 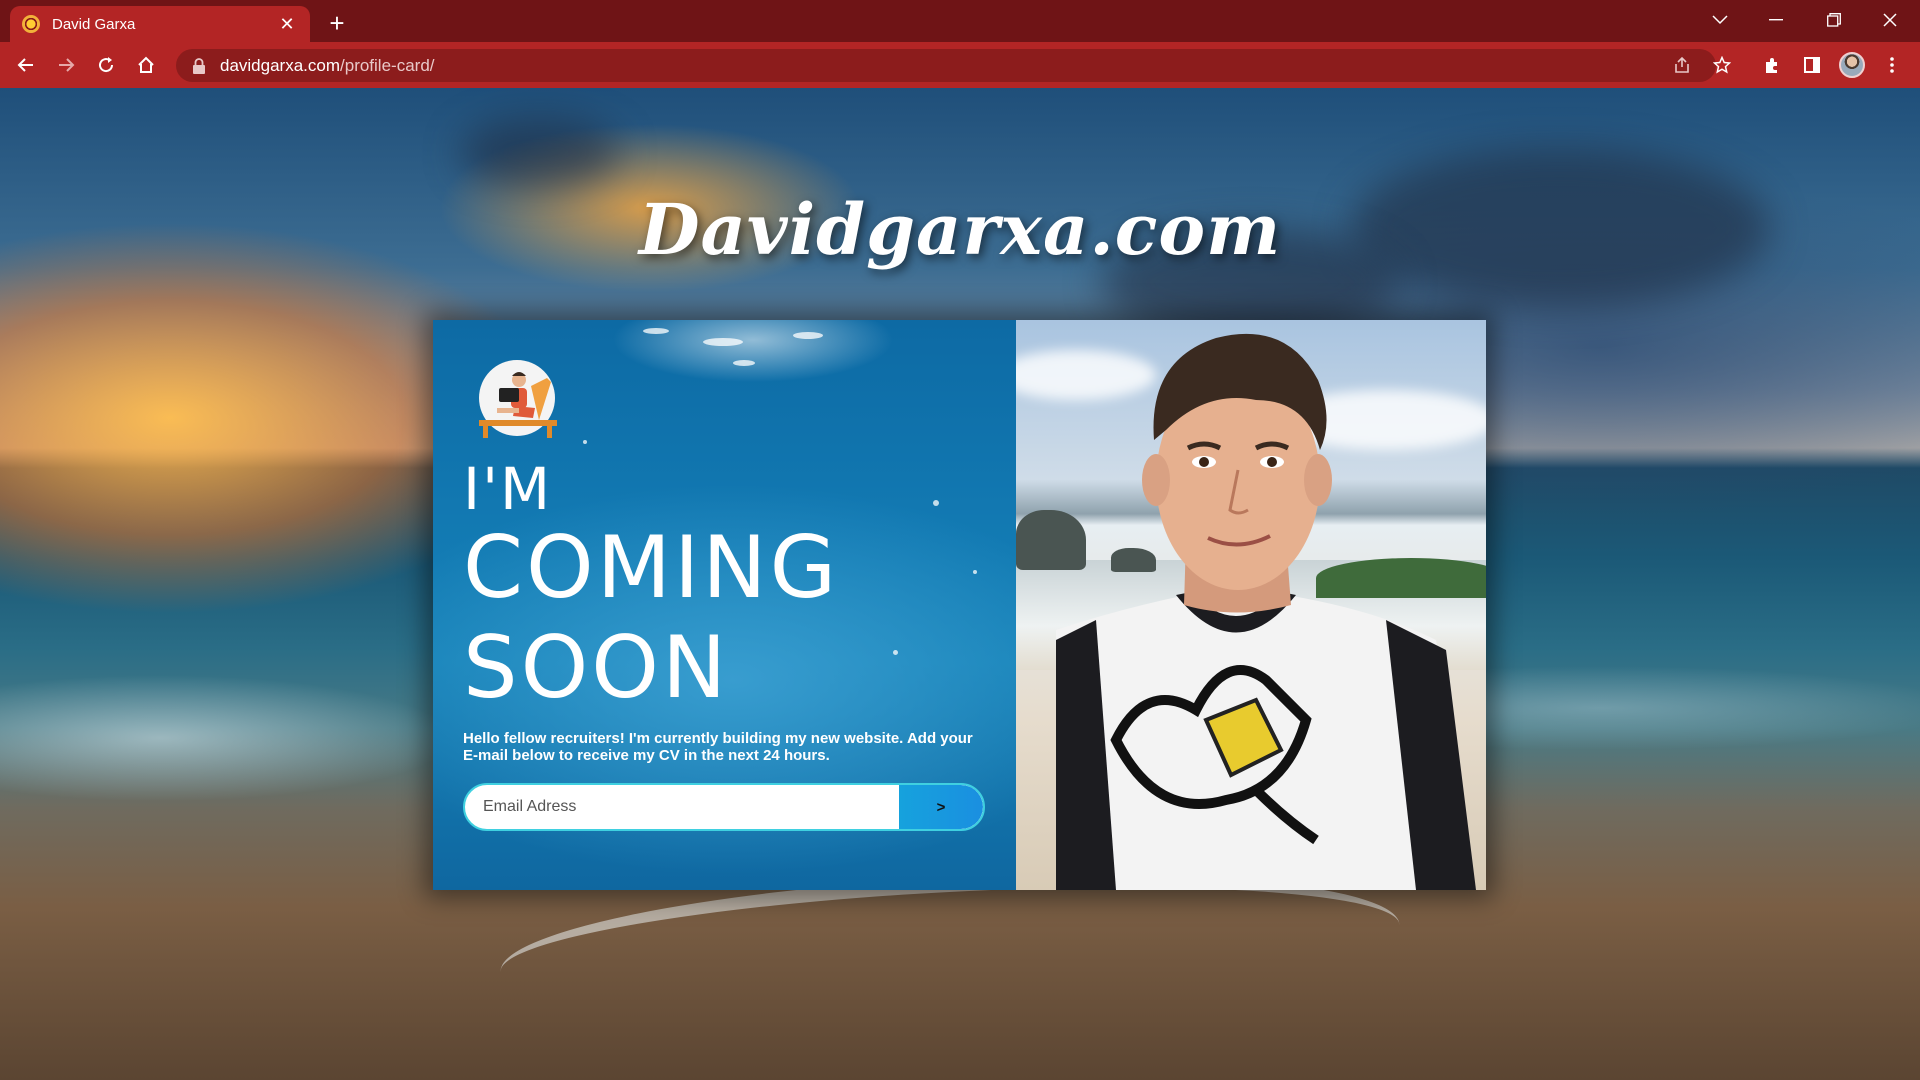 I want to click on tab-strip: David Garxa ✕ +, so click(x=960, y=21).